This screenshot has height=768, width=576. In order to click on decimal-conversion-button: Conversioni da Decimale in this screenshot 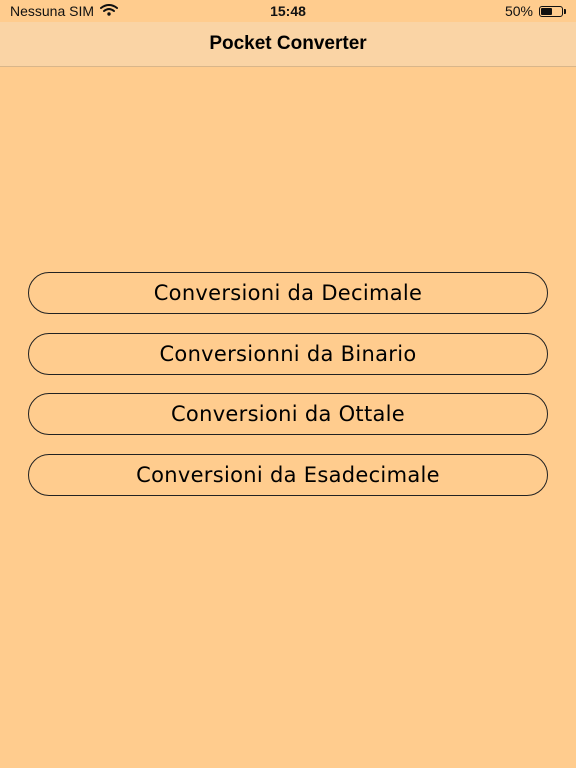, I will do `click(288, 293)`.